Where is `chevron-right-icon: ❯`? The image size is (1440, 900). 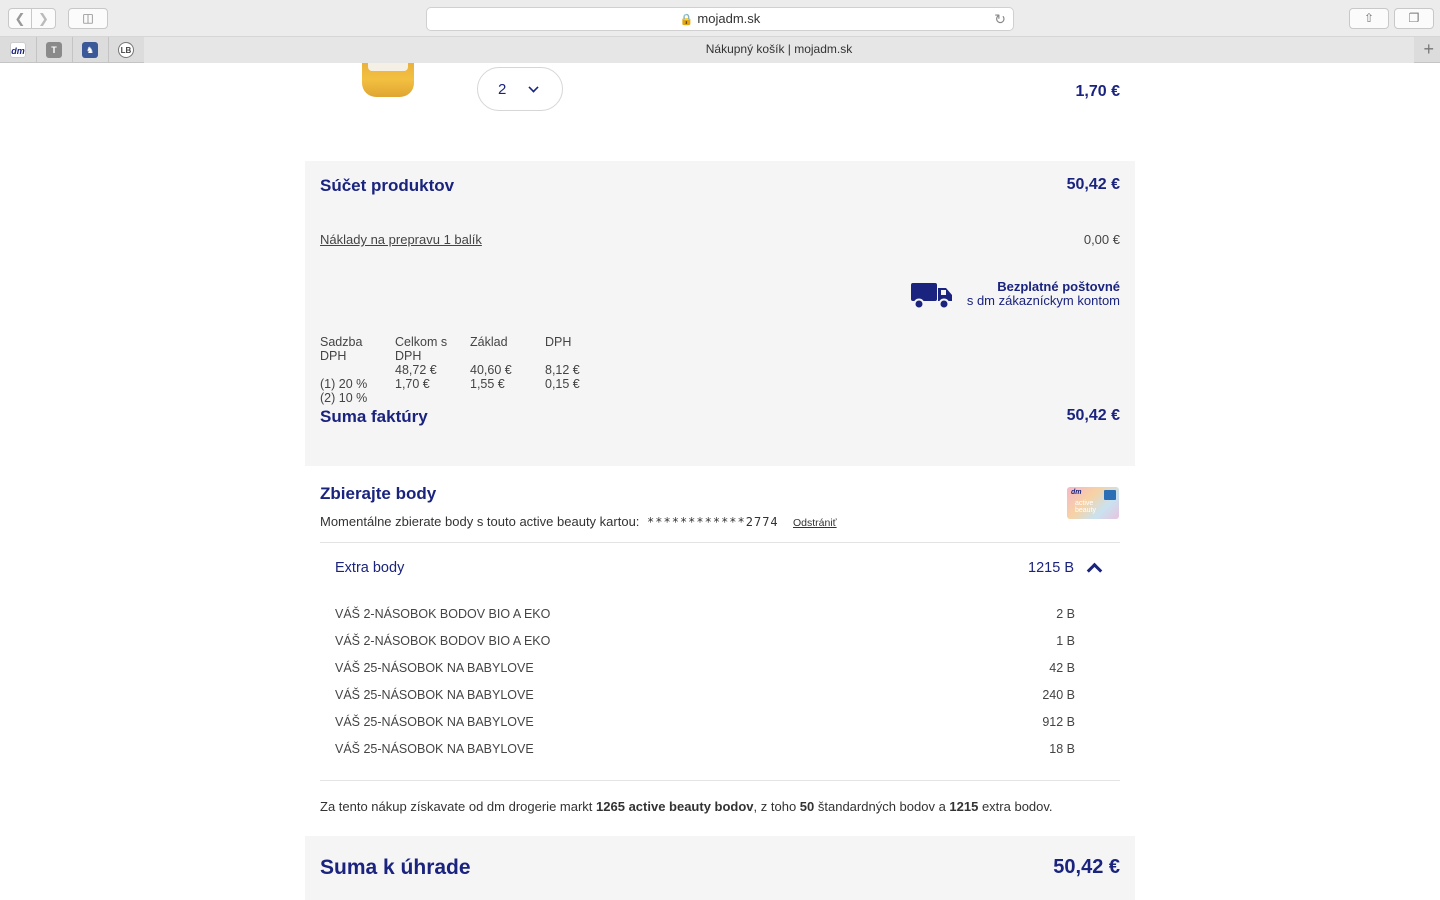
chevron-right-icon: ❯ is located at coordinates (43, 18).